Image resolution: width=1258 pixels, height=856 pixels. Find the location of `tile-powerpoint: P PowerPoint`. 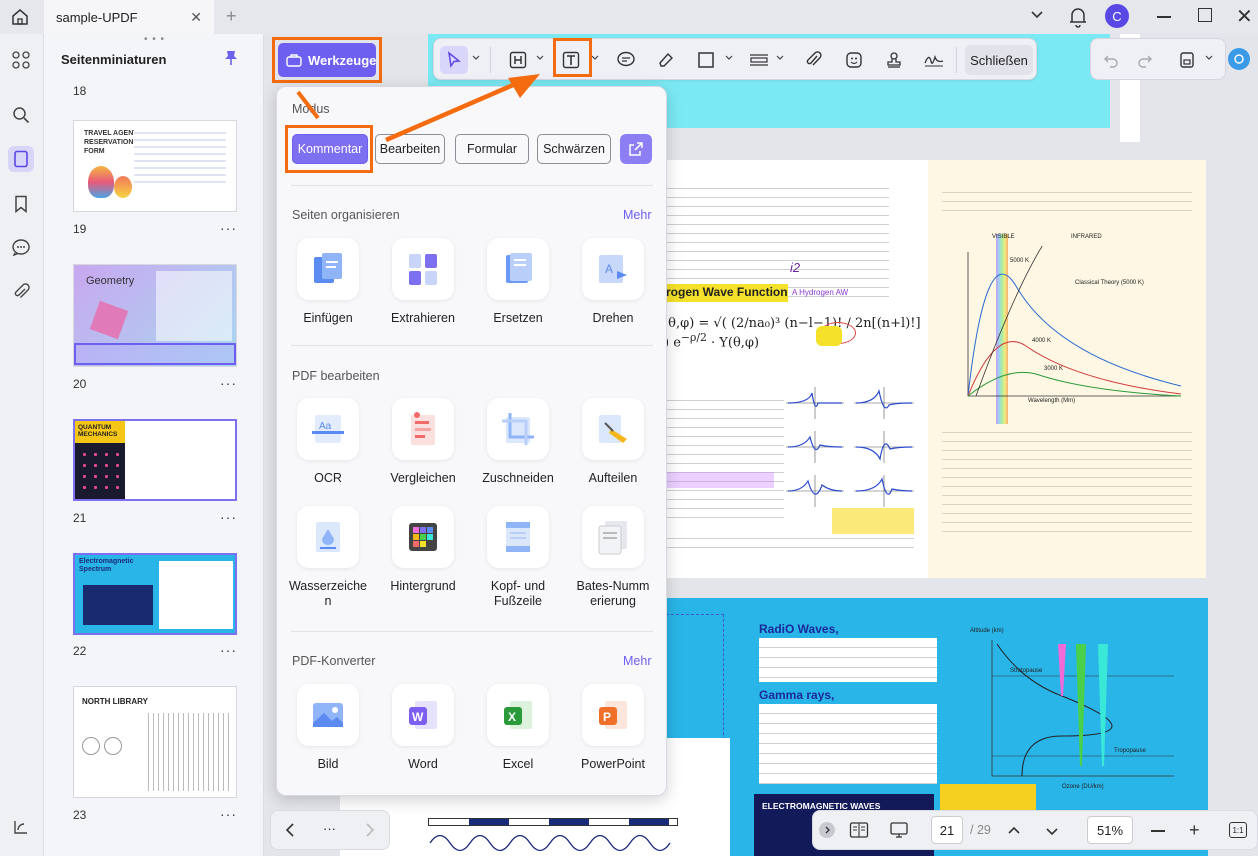

tile-powerpoint: P PowerPoint is located at coordinates (613, 728).